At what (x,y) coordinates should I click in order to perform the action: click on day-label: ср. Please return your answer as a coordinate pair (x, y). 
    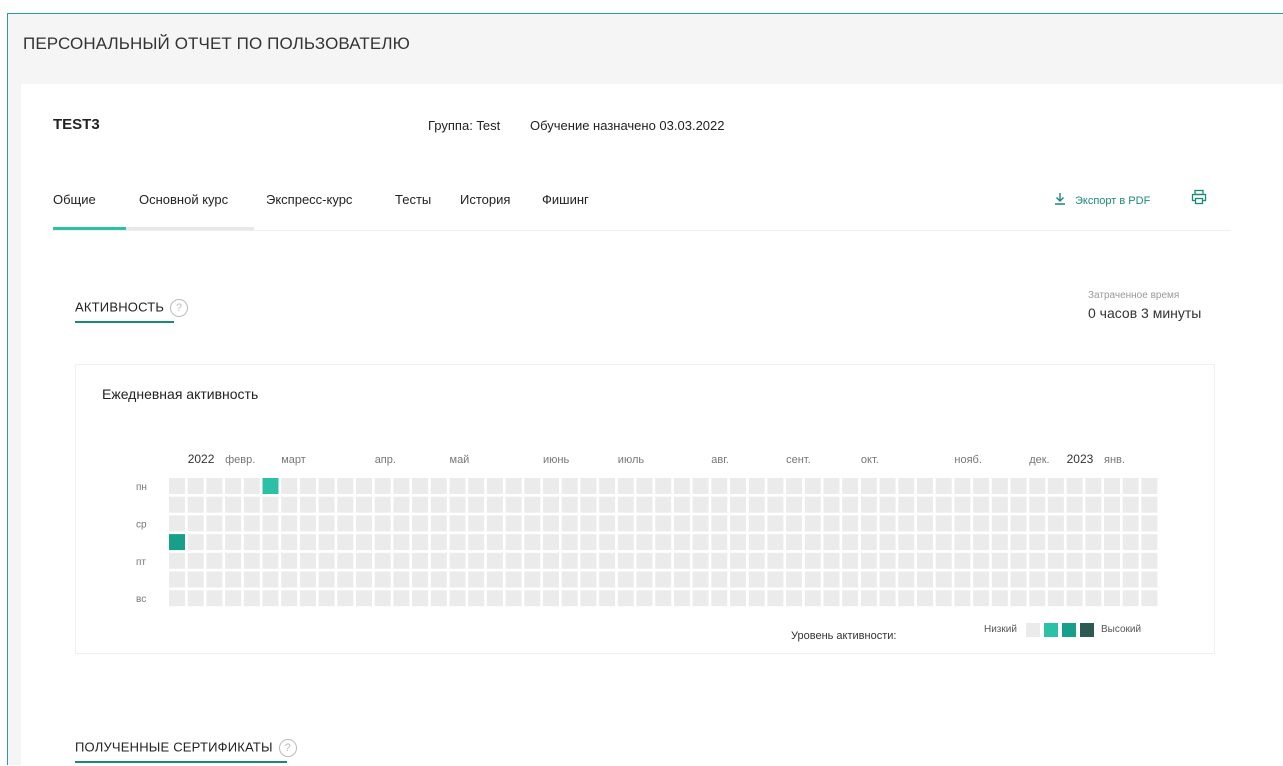
    Looking at the image, I should click on (141, 524).